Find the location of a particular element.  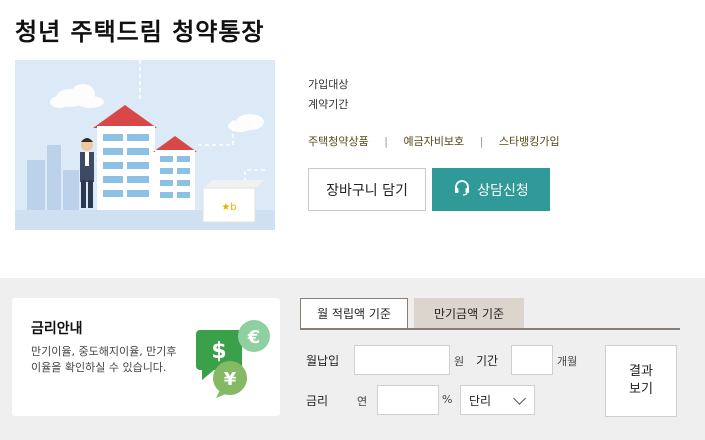

consult-request-button: 상담신청 is located at coordinates (491, 189).